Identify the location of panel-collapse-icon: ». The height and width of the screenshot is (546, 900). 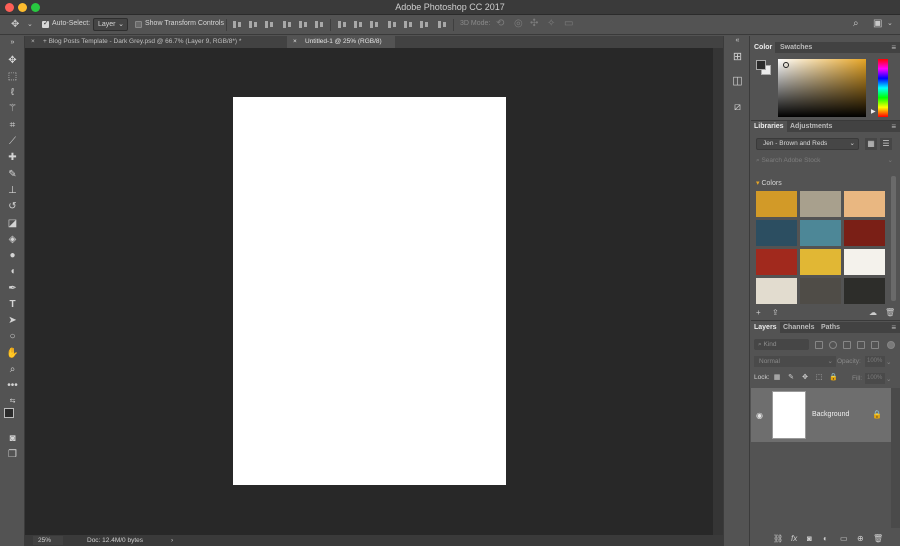
(12, 43).